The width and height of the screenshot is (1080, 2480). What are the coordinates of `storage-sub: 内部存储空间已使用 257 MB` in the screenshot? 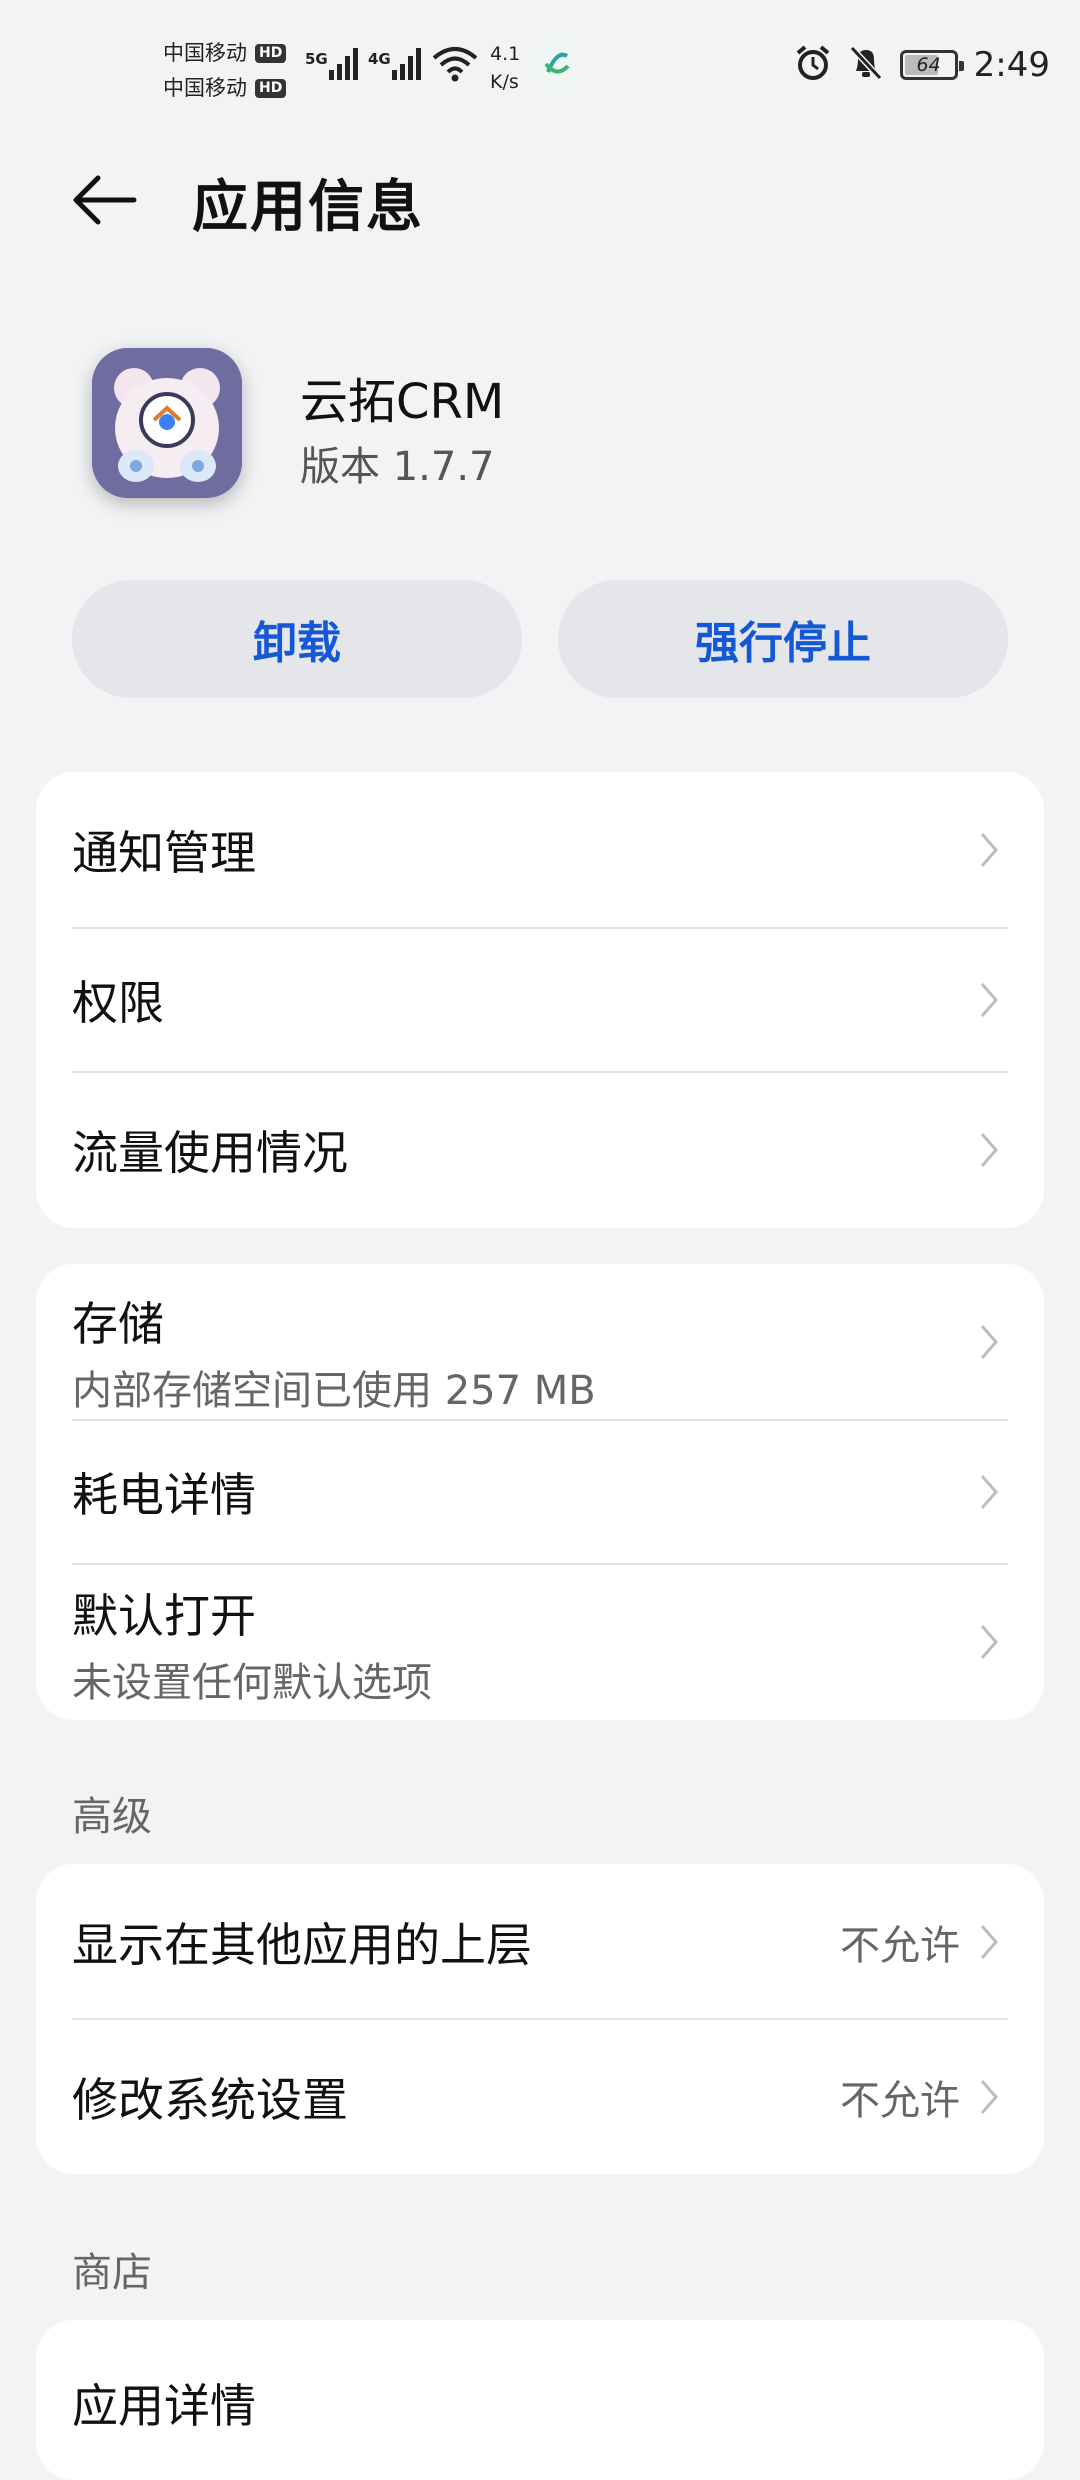 It's located at (334, 1391).